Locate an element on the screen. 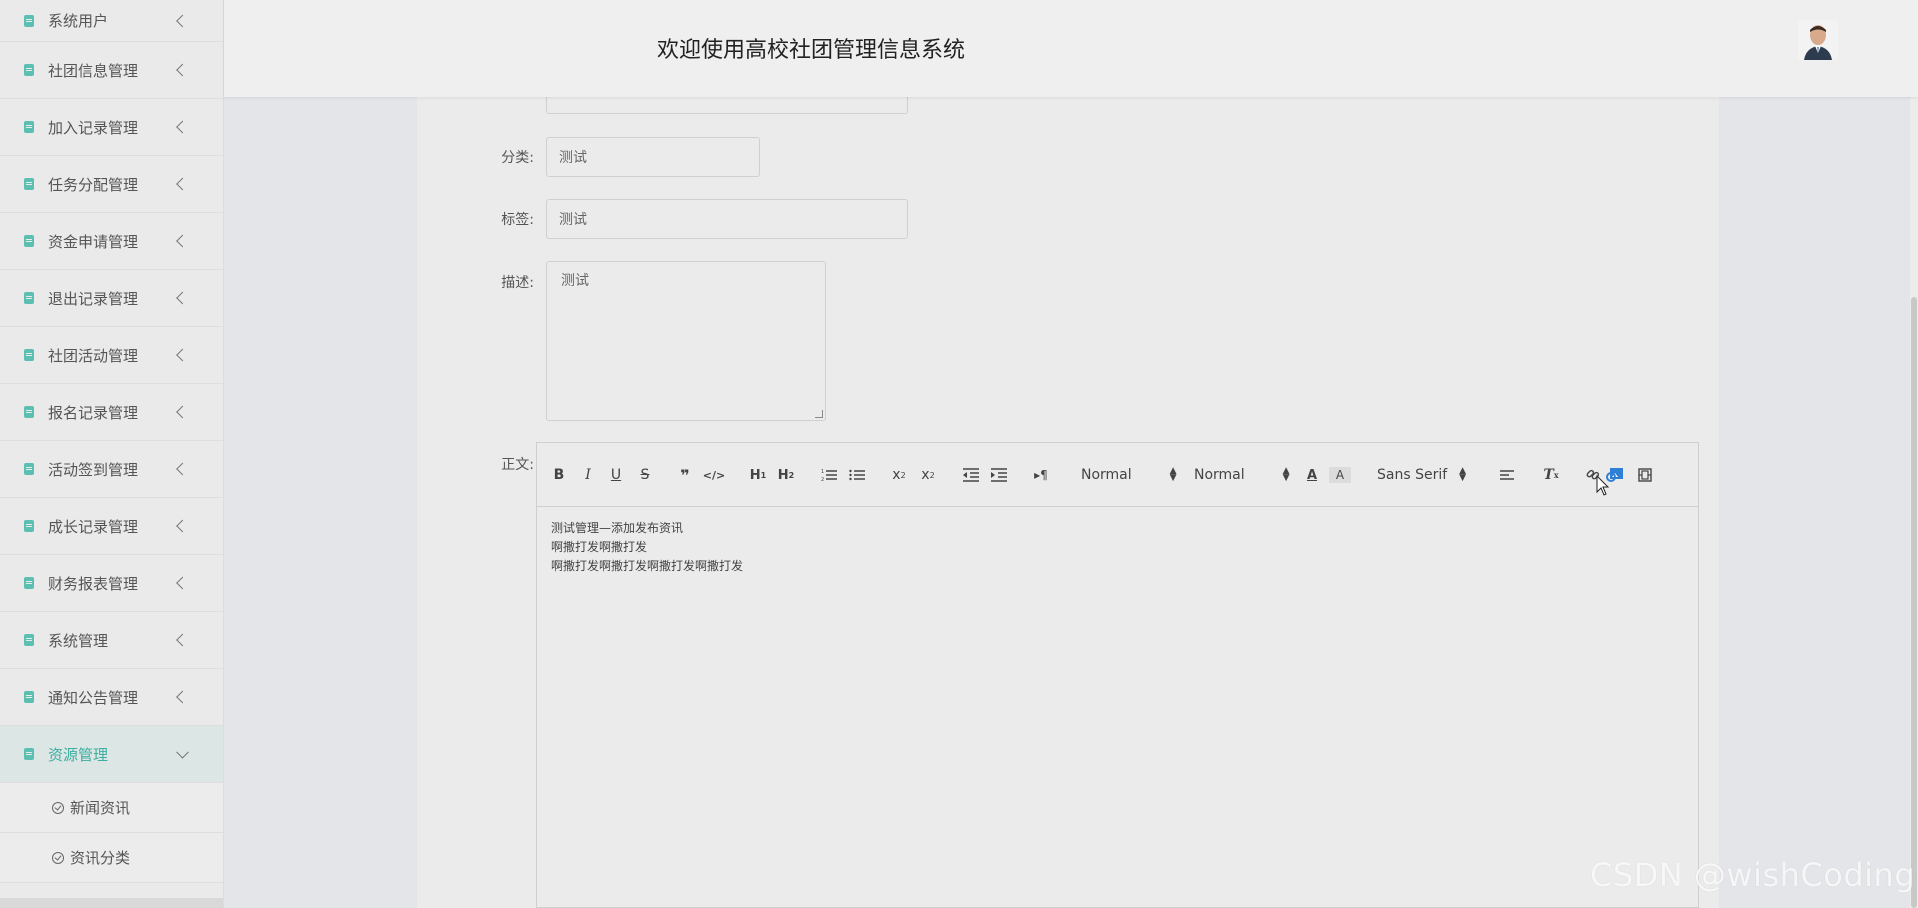 The width and height of the screenshot is (1918, 908). sidebar-item-registration-records: 报名记录管理 is located at coordinates (111, 412).